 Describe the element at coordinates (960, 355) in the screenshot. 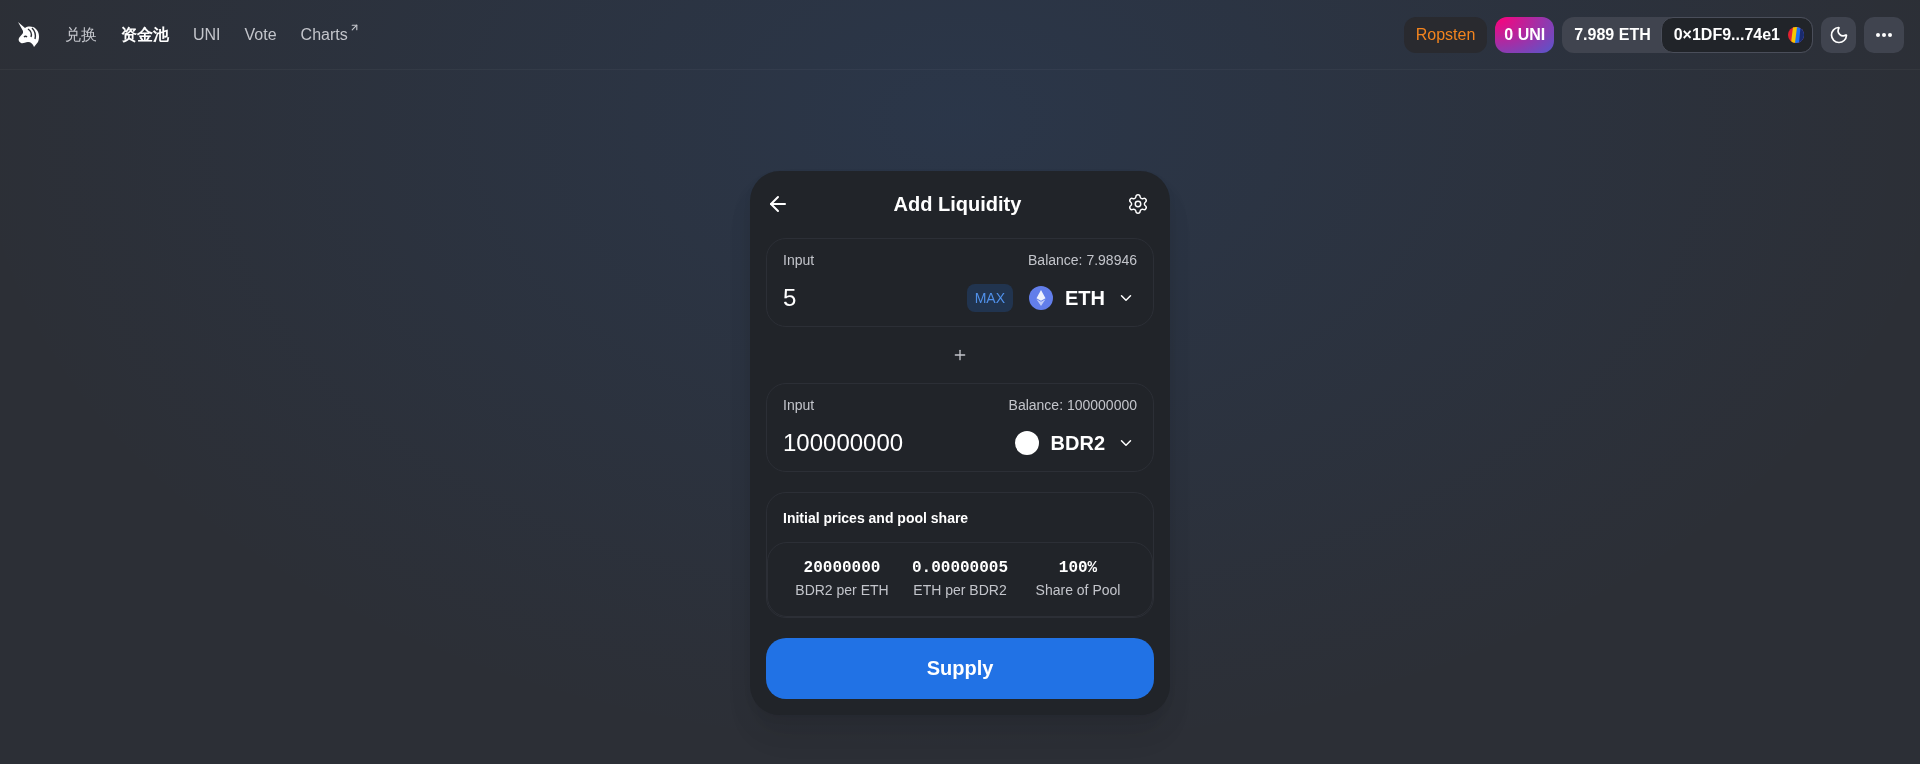

I see `plus-icon` at that location.